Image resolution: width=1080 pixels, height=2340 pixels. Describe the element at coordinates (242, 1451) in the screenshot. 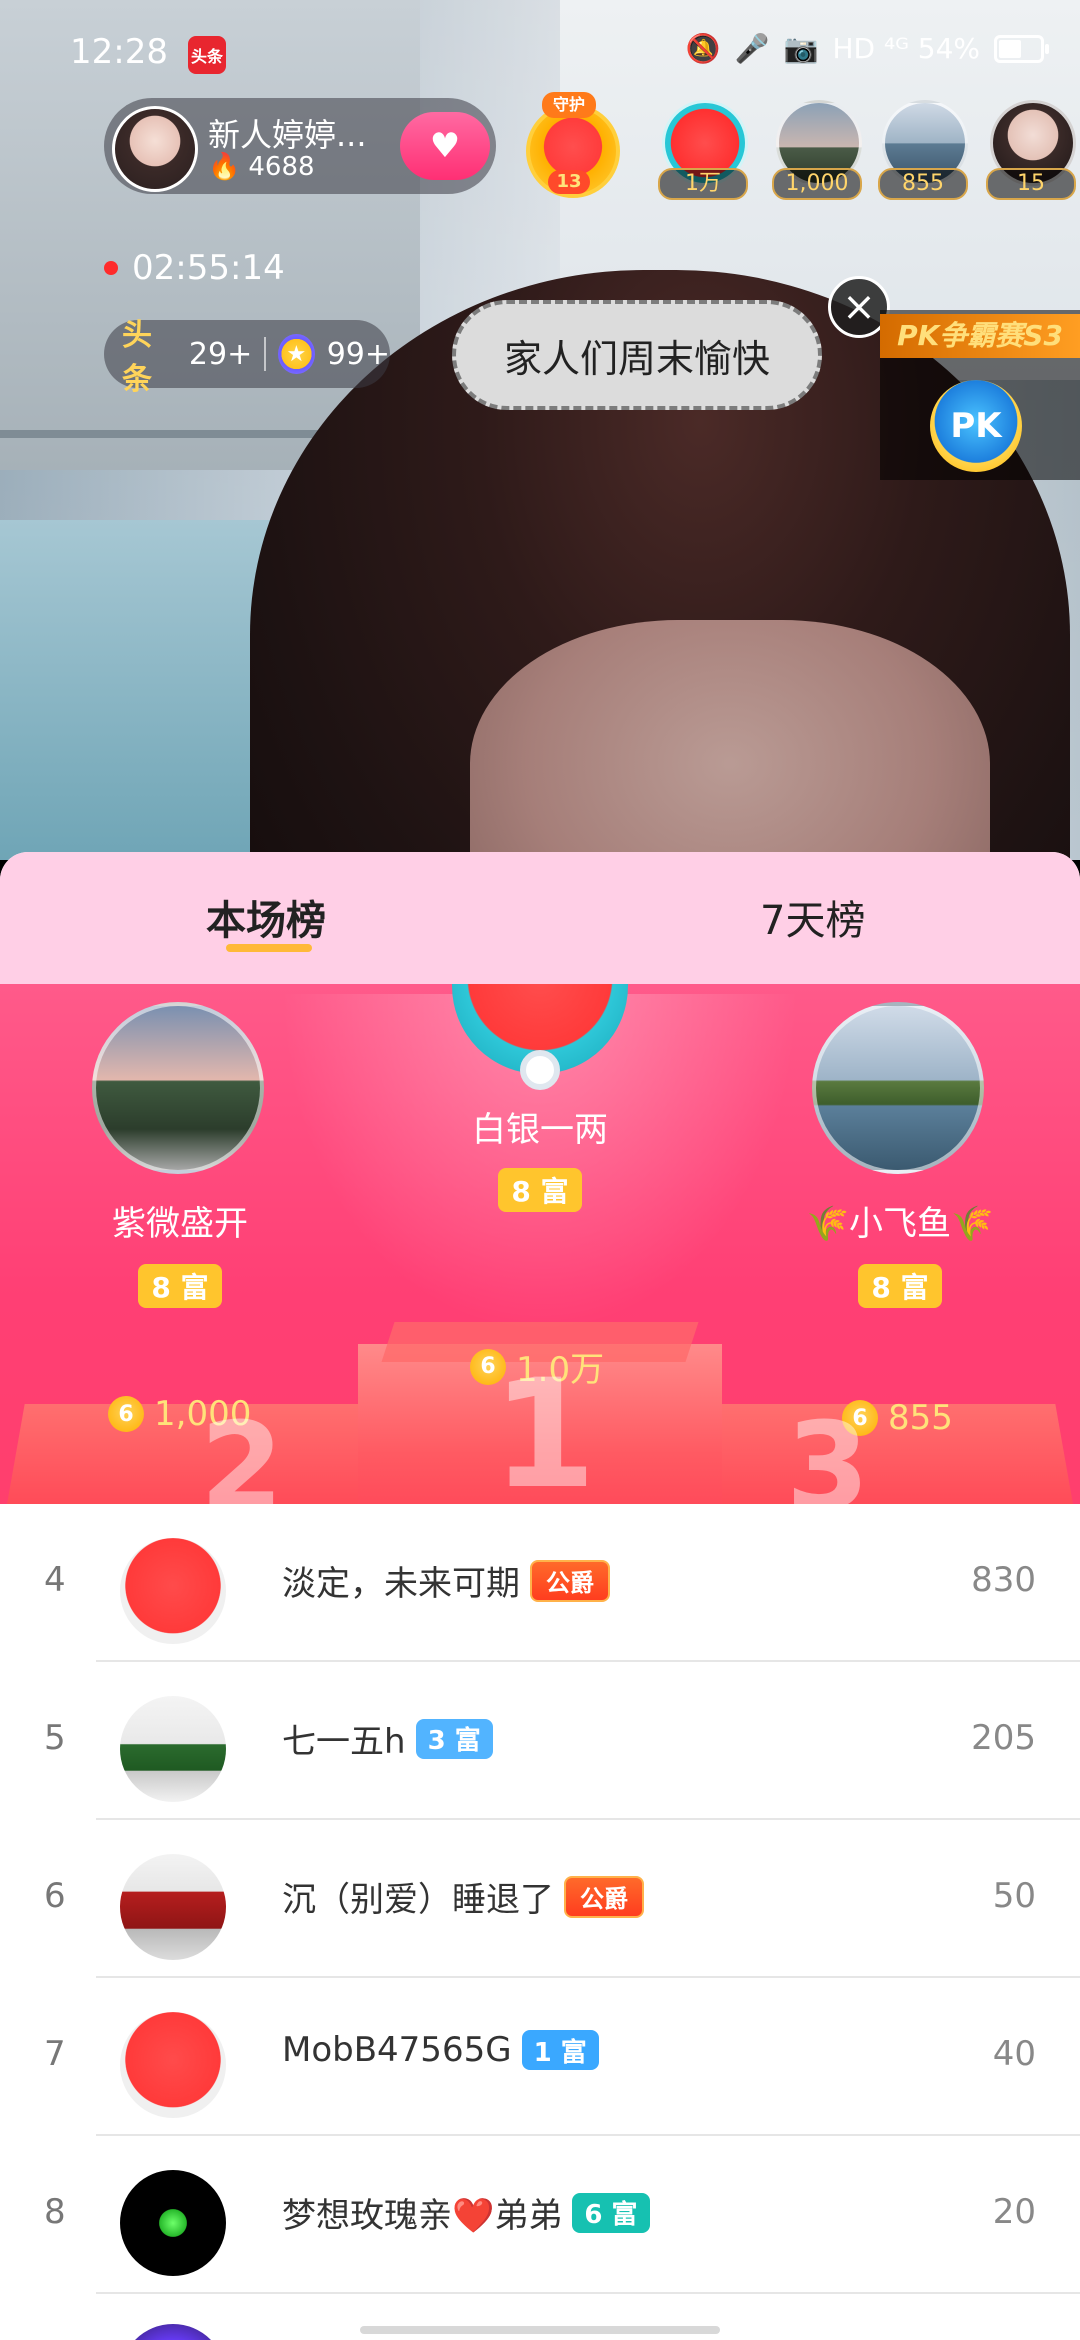

I see `podium-rank-2: 2` at that location.